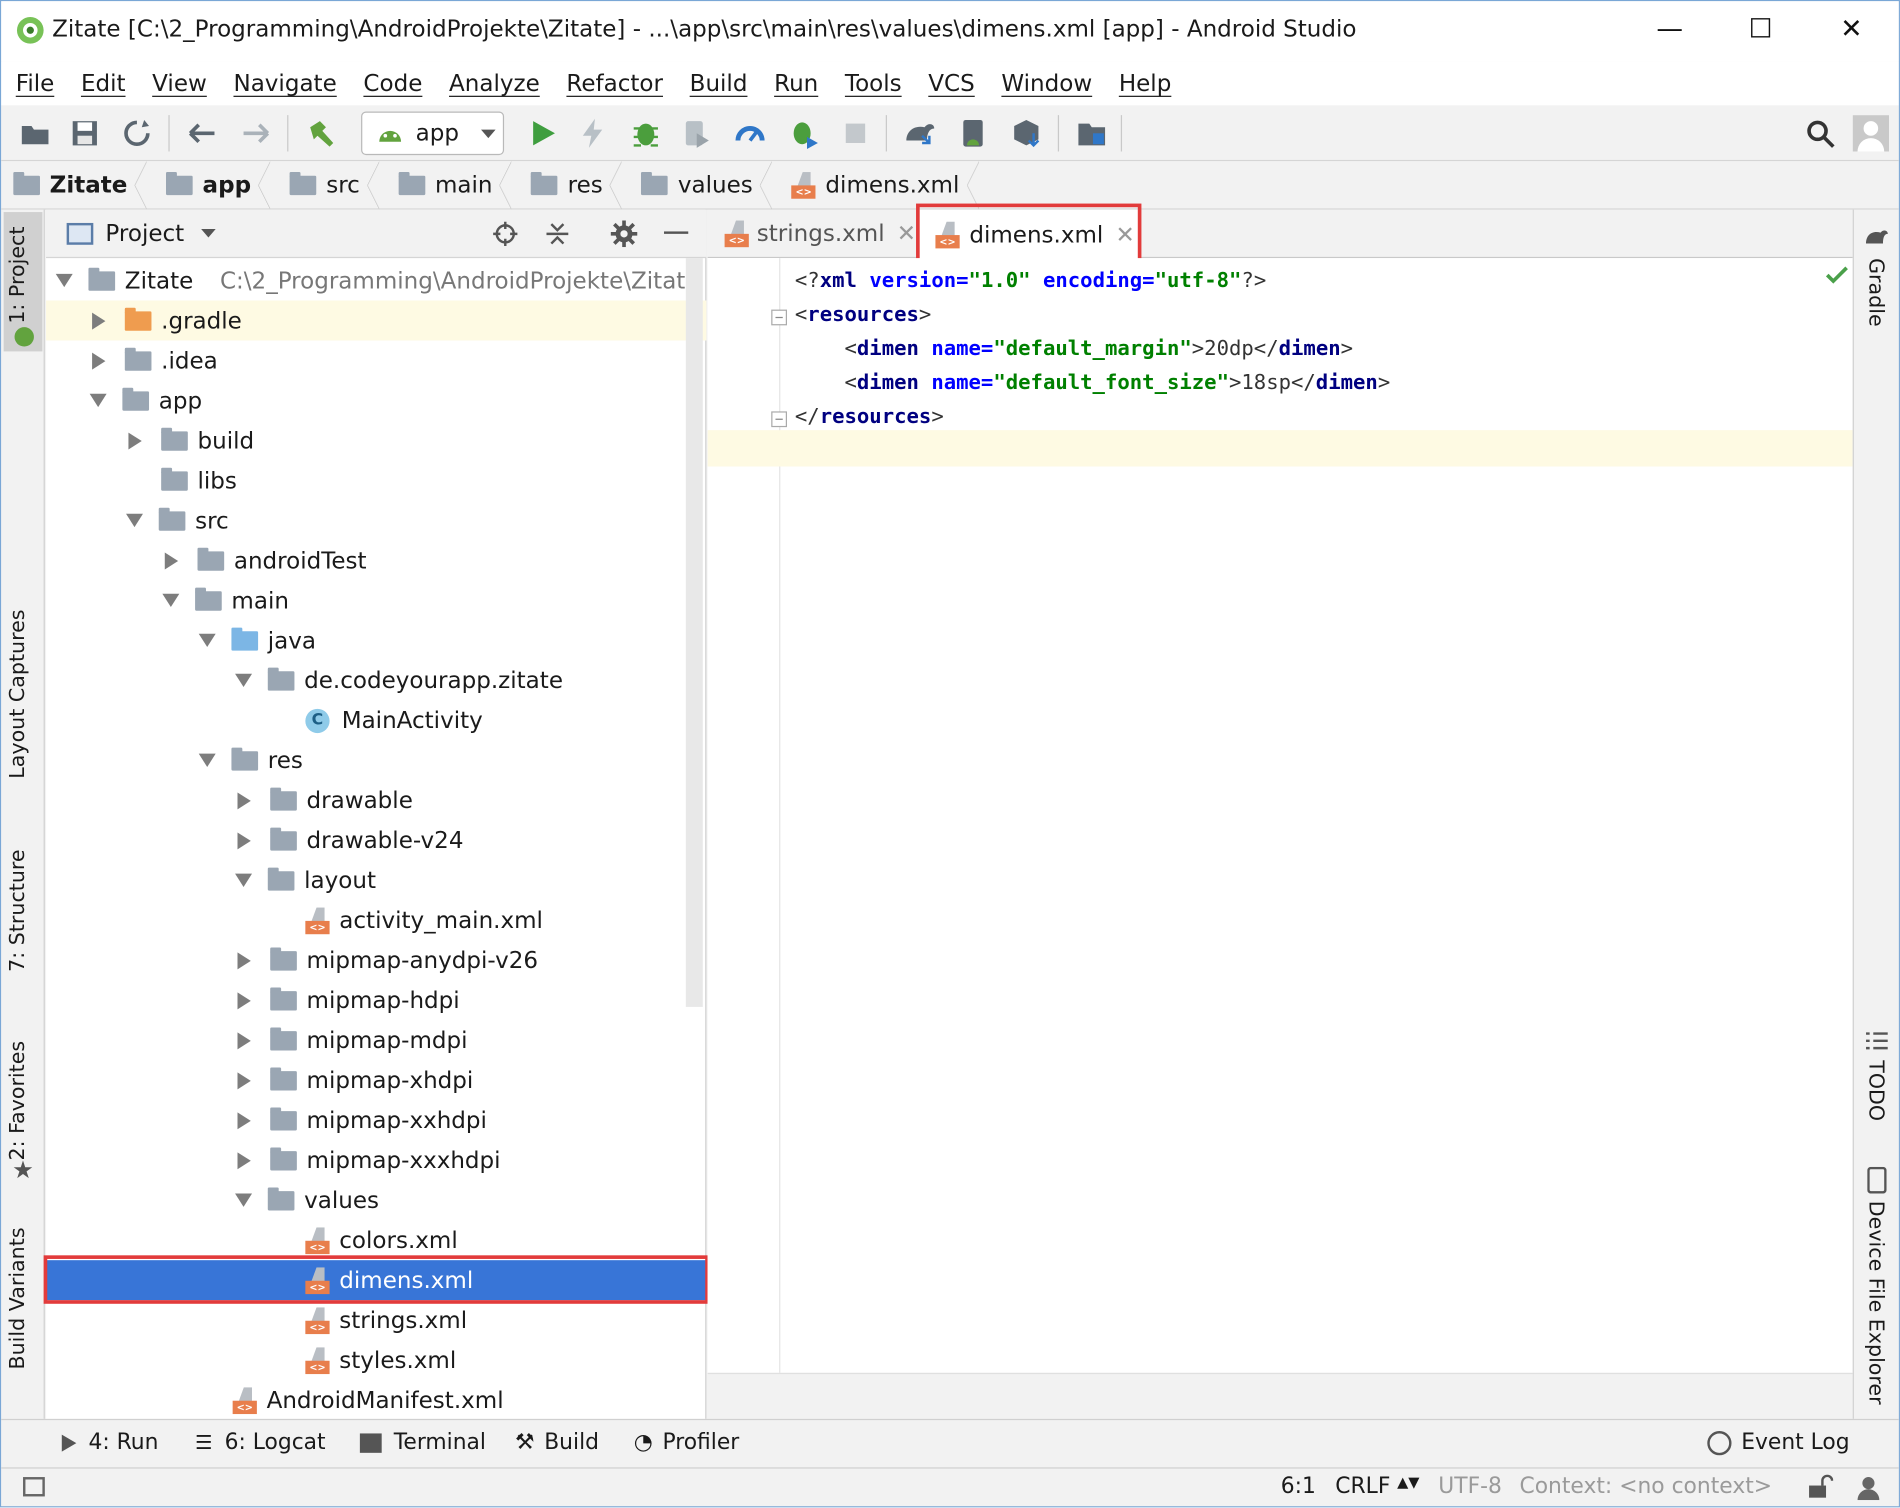  What do you see at coordinates (376, 640) in the screenshot?
I see `tree-item-java: java` at bounding box center [376, 640].